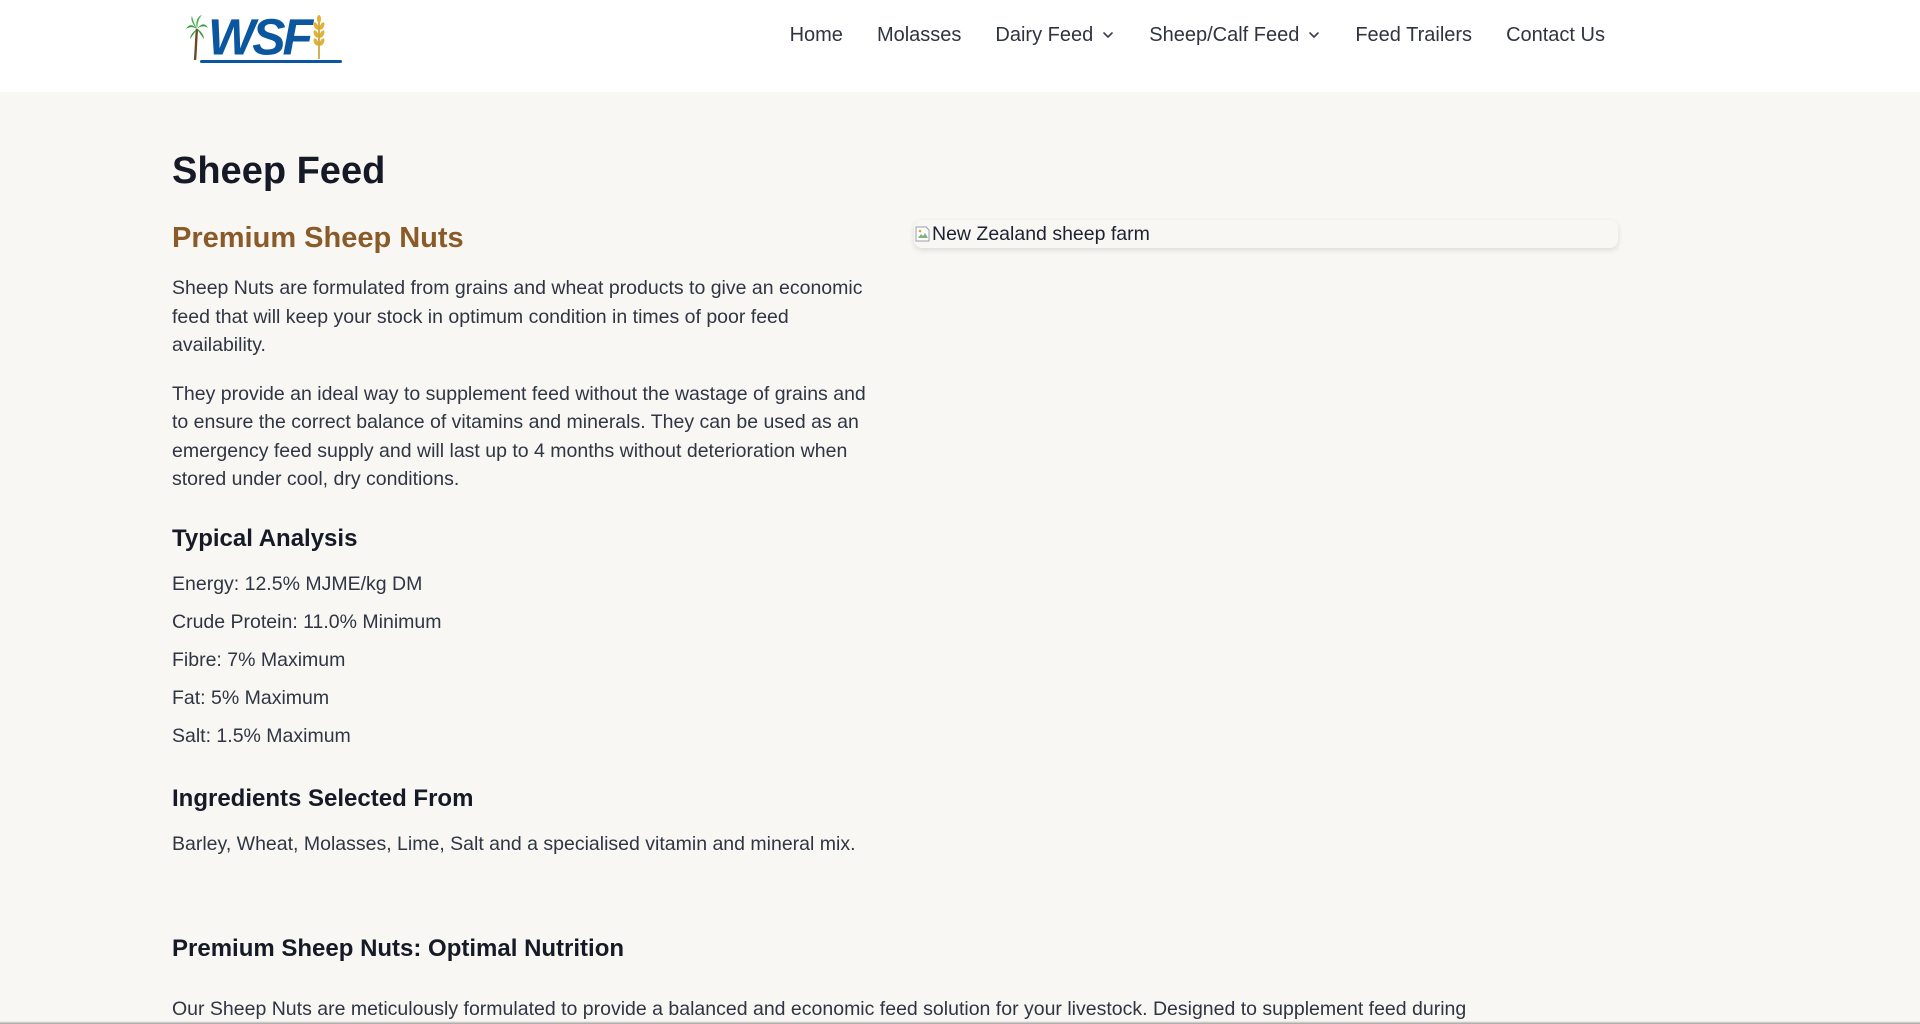 Image resolution: width=1920 pixels, height=1024 pixels. I want to click on analysis-item: Fibre: 7% Maximum, so click(259, 659).